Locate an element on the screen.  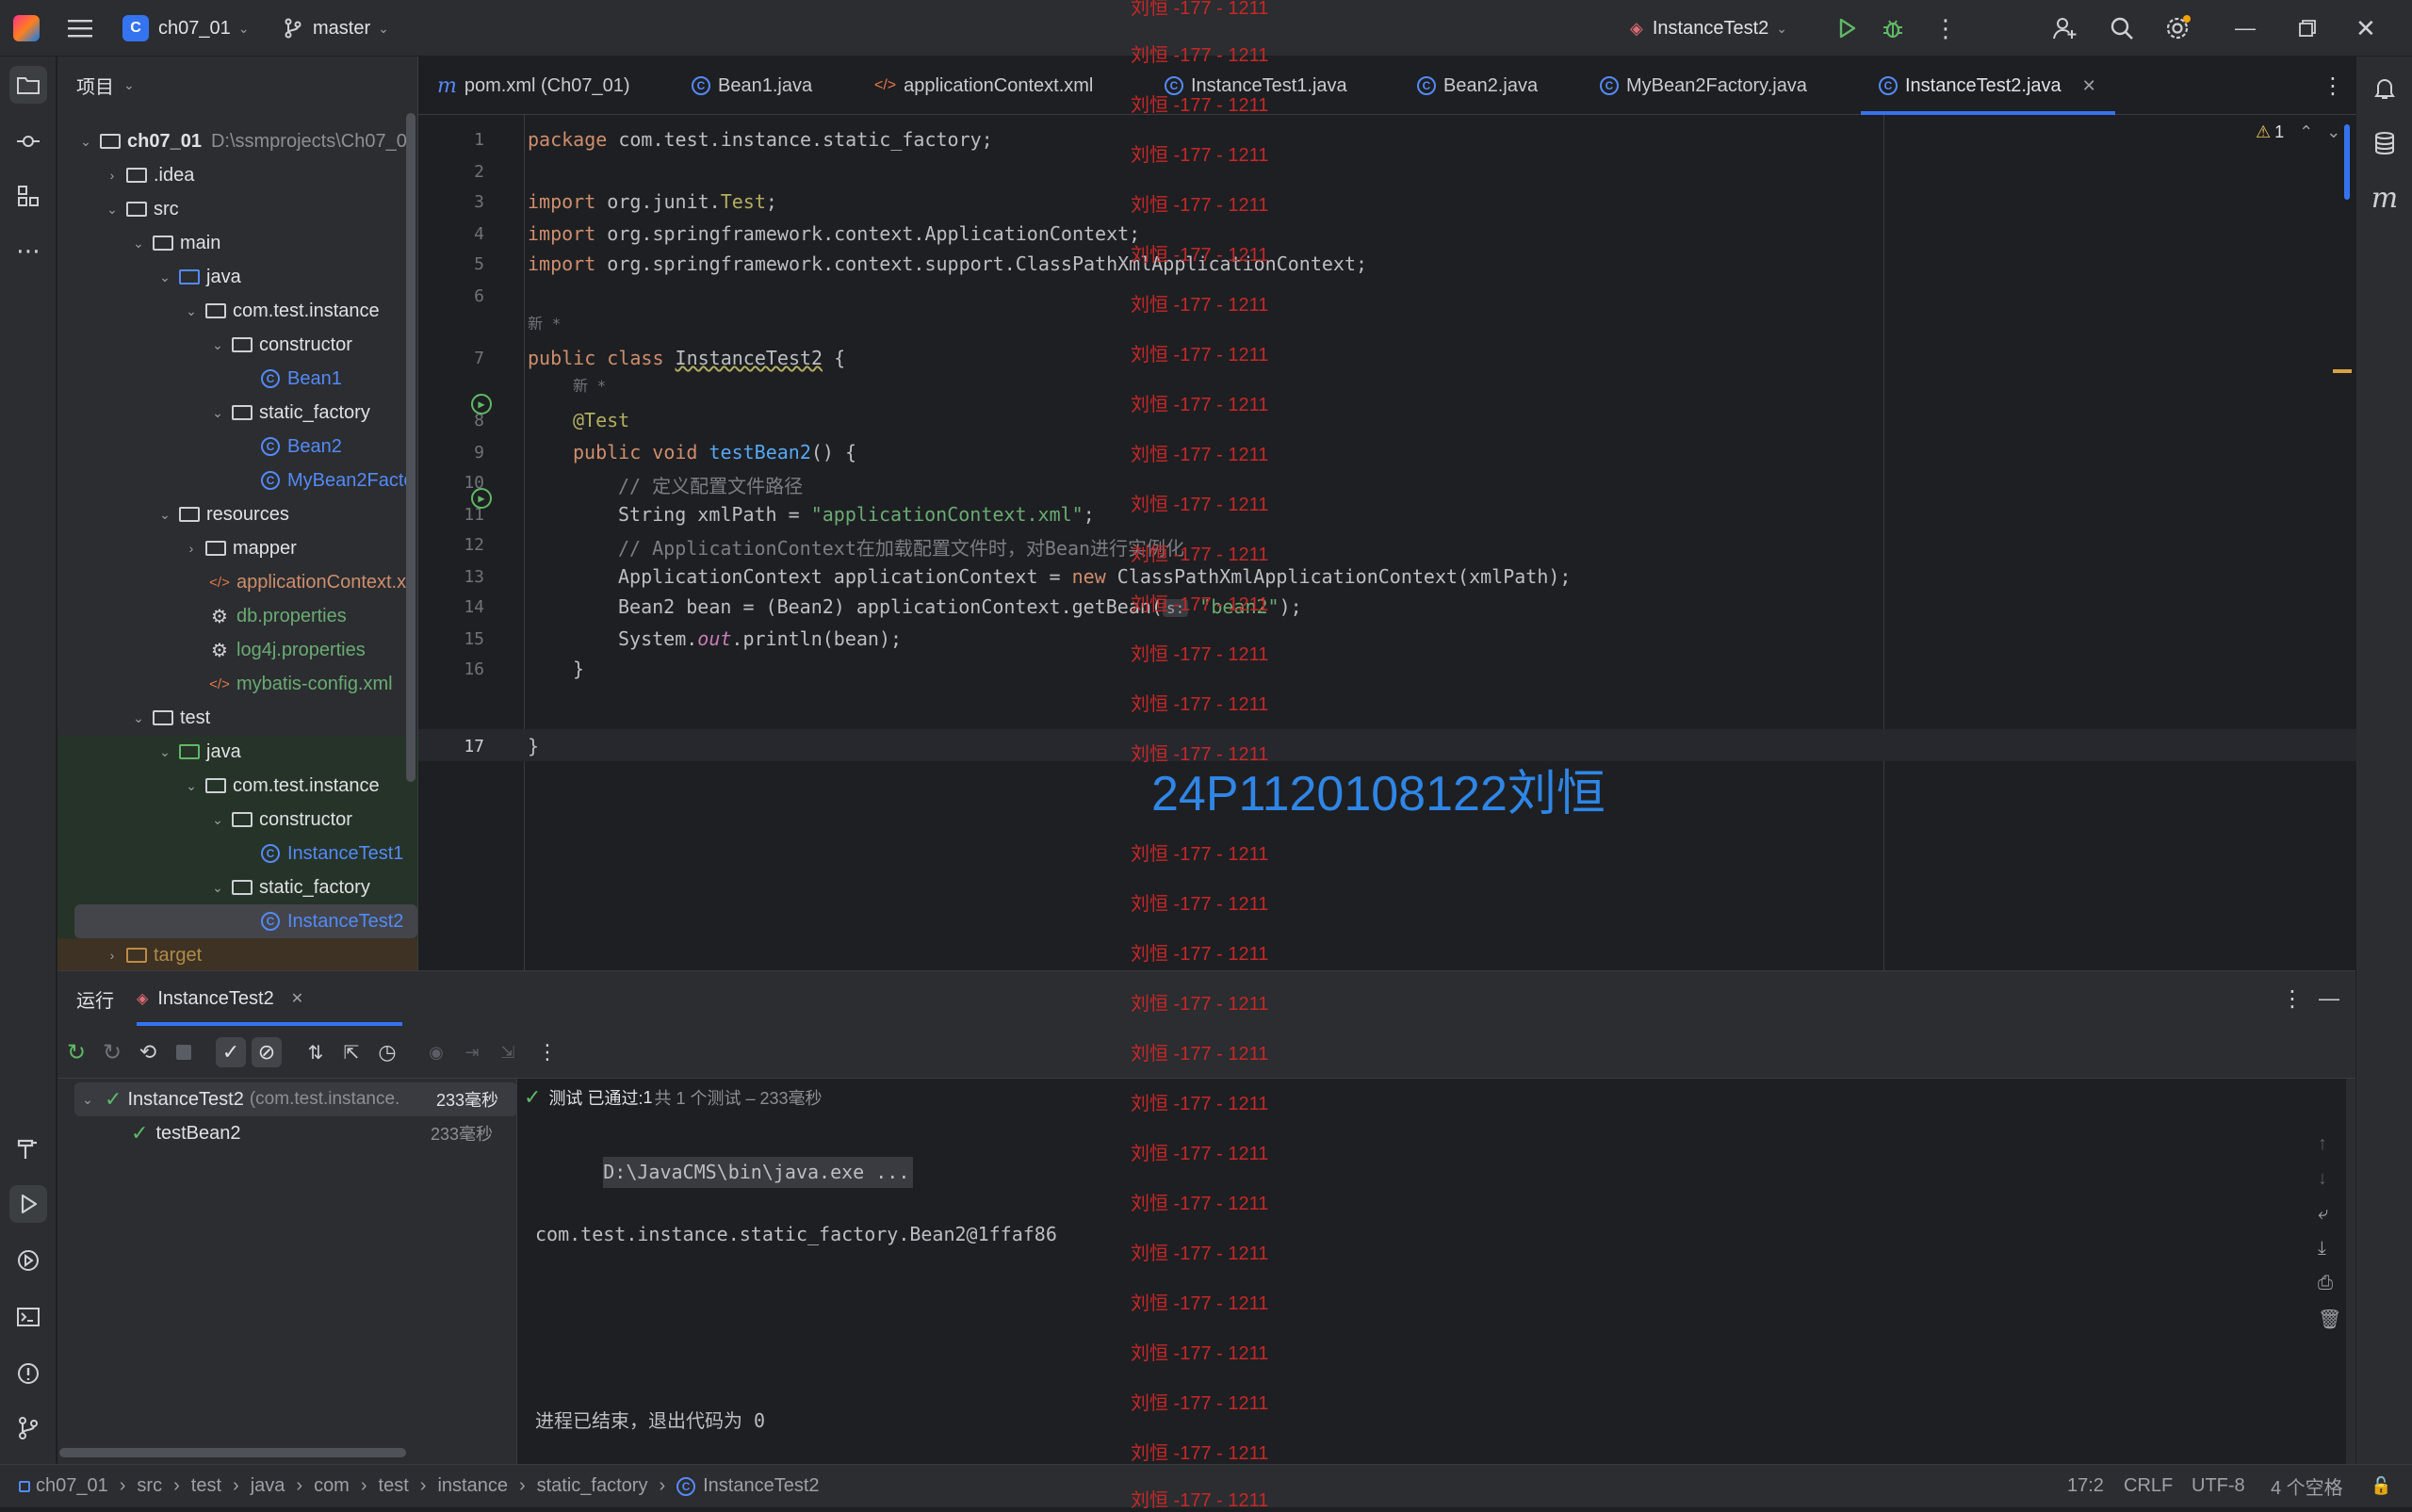
tree-item-test-package: ⌄ com.test.instance is located at coordinates (237, 786).